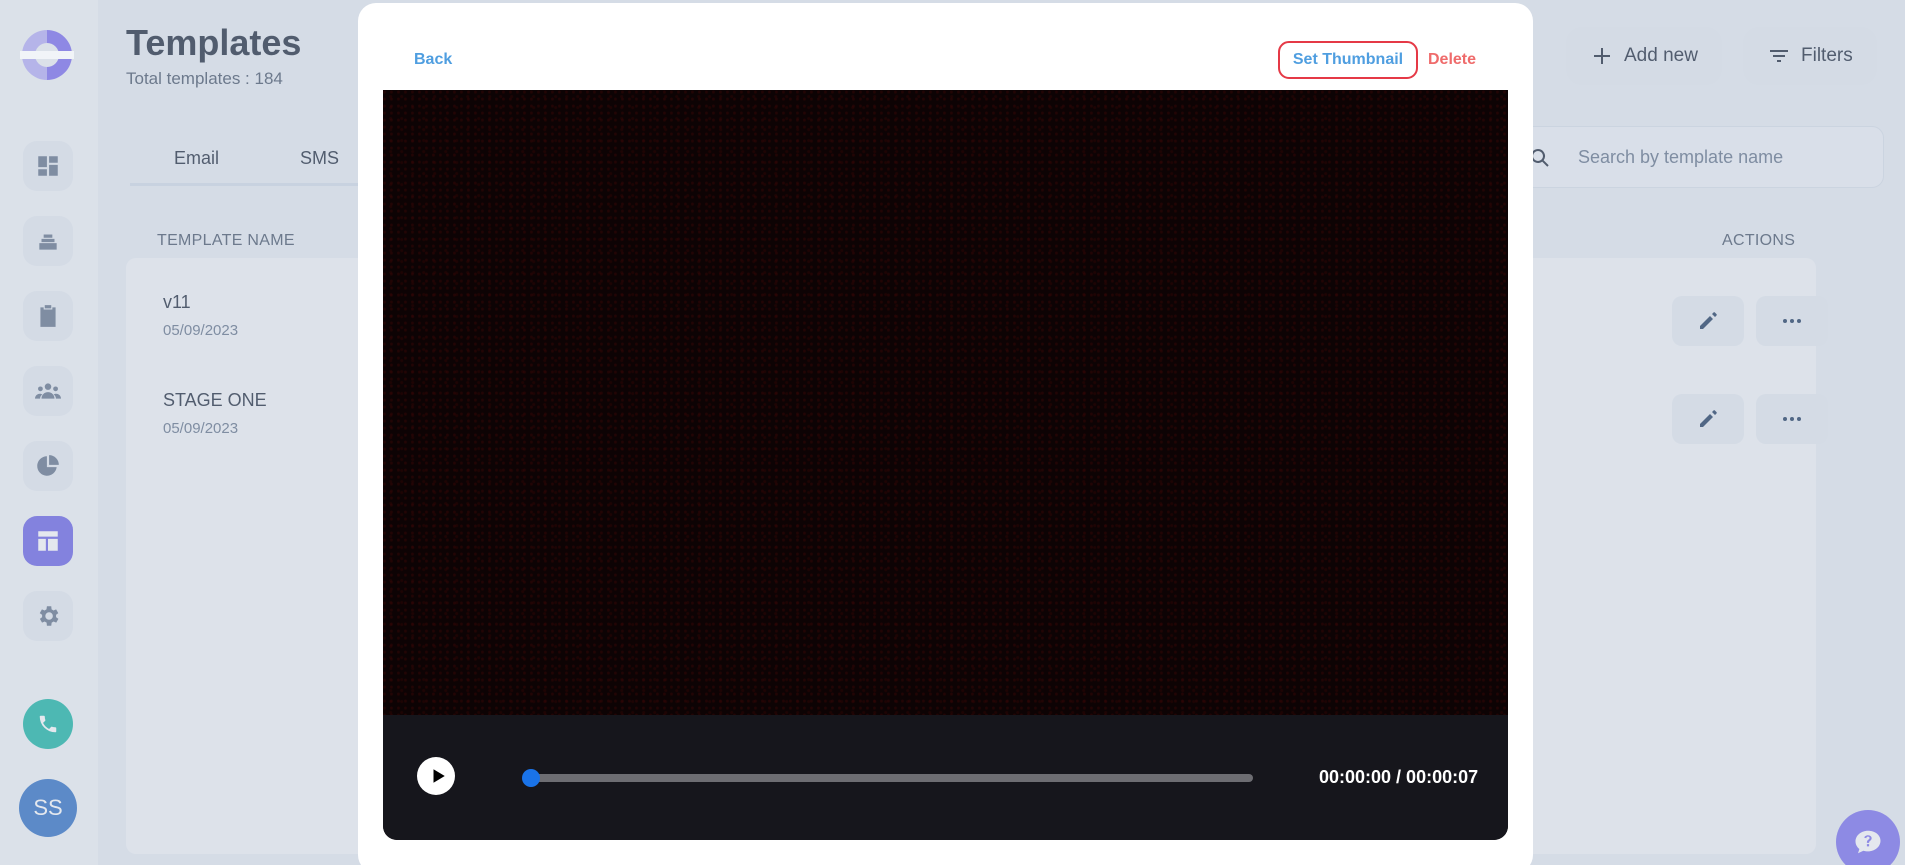 The width and height of the screenshot is (1905, 865). What do you see at coordinates (1399, 777) in the screenshot?
I see `video-time-display: 00:00:00 / 00:00:07` at bounding box center [1399, 777].